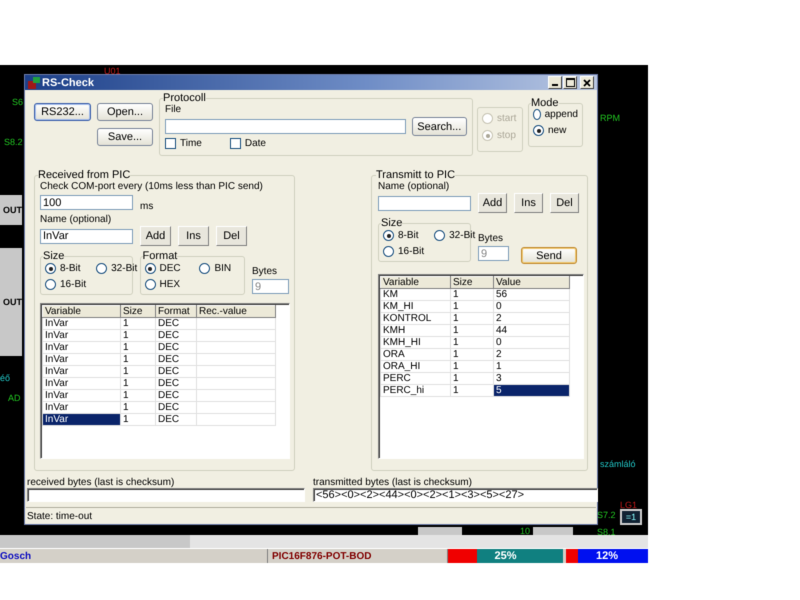 Image resolution: width=800 pixels, height=600 pixels. Describe the element at coordinates (160, 256) in the screenshot. I see `group-title: Format` at that location.